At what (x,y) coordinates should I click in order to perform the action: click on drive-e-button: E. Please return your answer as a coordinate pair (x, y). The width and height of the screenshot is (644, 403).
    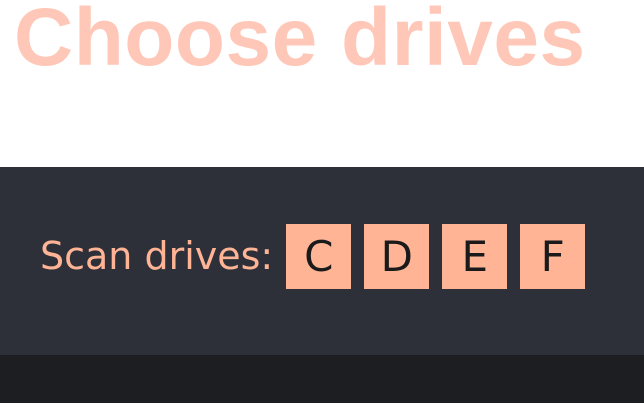
    Looking at the image, I should click on (475, 256).